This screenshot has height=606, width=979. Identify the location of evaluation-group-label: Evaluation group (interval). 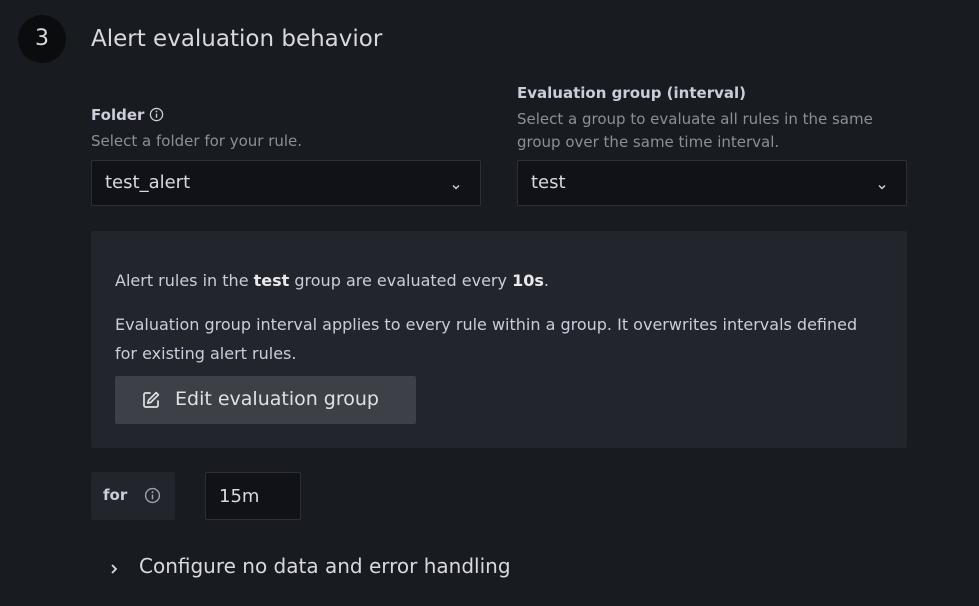
(631, 93).